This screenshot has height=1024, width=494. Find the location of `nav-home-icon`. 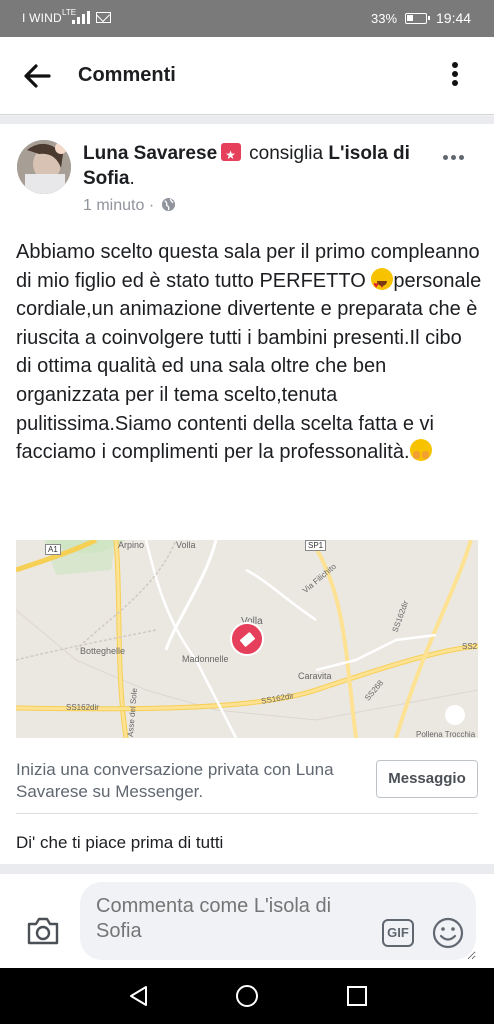

nav-home-icon is located at coordinates (247, 996).